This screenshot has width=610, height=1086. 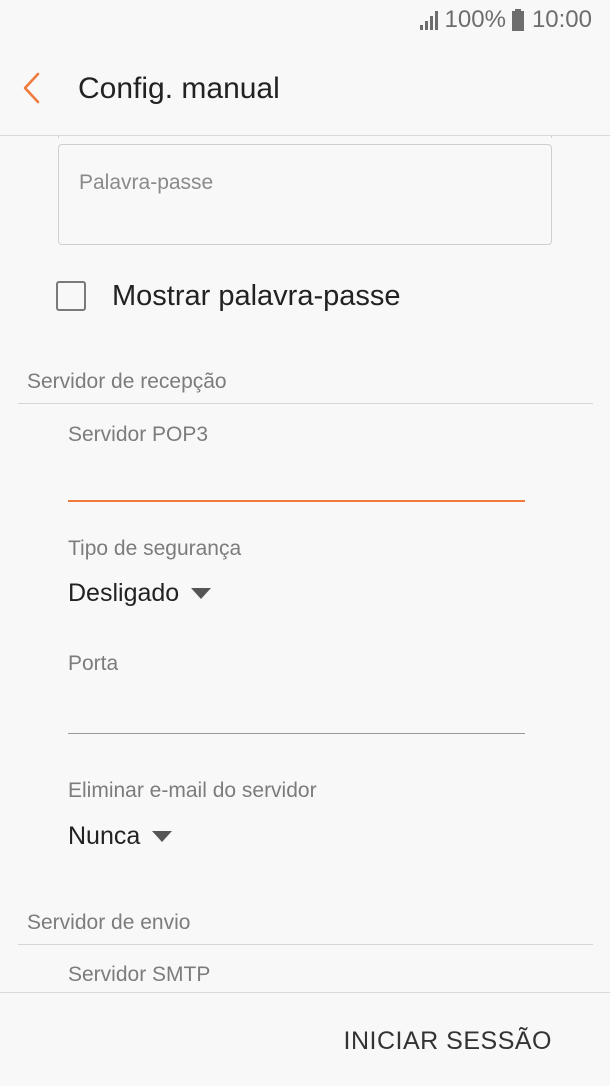 I want to click on pop3-server-input, so click(x=296, y=501).